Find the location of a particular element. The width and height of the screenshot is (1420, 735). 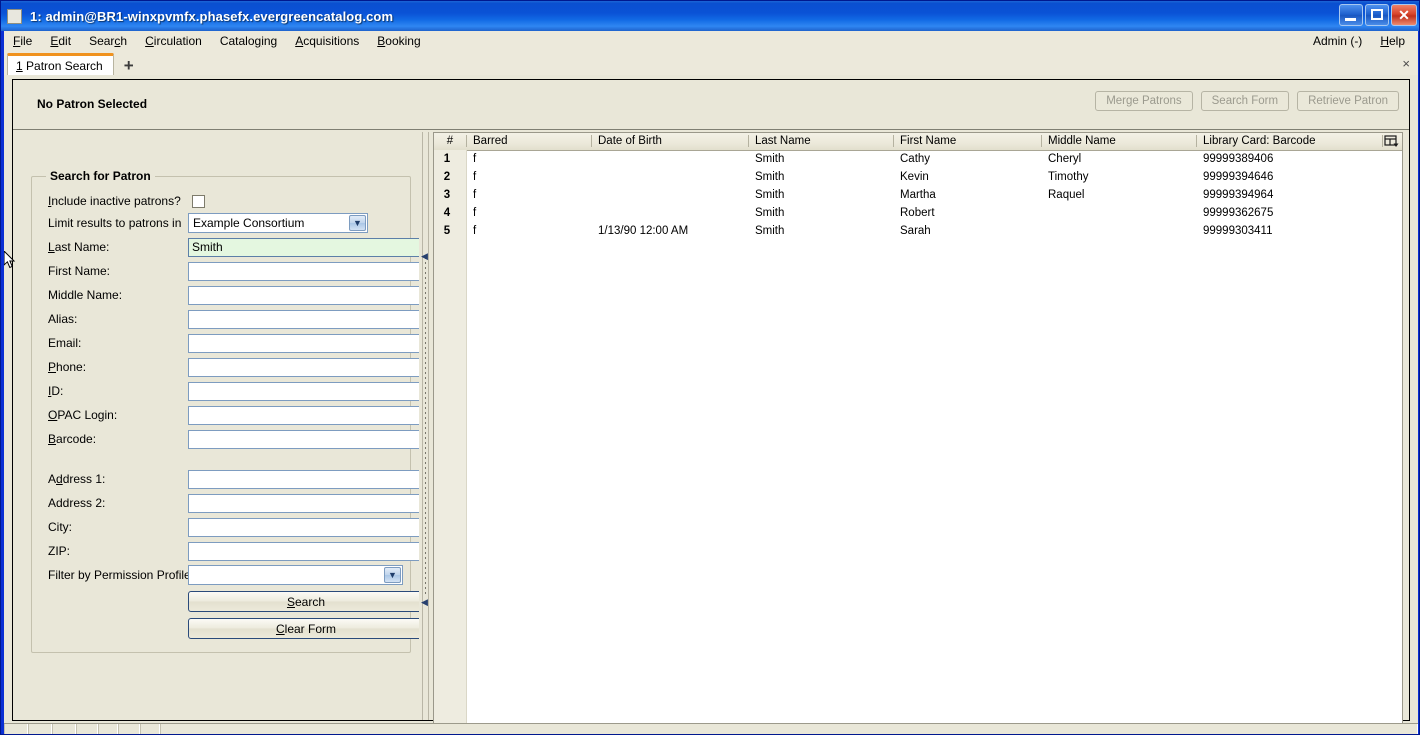

splitter-grip is located at coordinates (425, 427).